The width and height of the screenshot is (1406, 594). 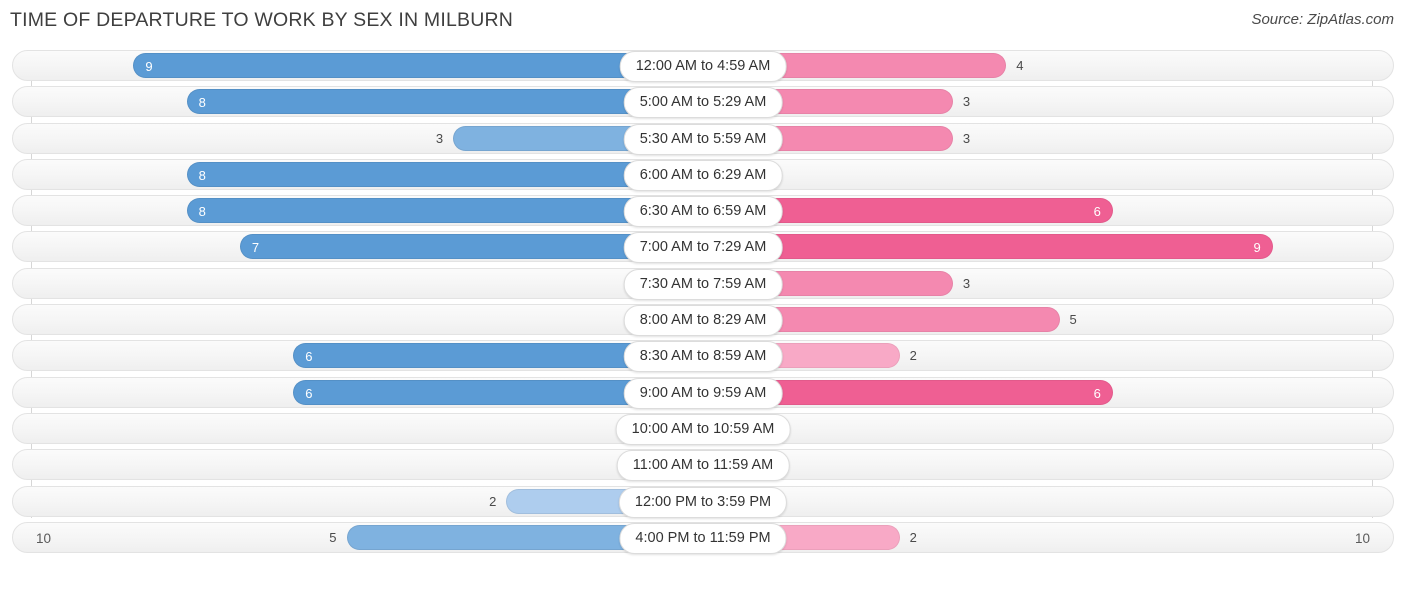 I want to click on source-attribution: Source: ZipAtlas.com, so click(x=1322, y=19).